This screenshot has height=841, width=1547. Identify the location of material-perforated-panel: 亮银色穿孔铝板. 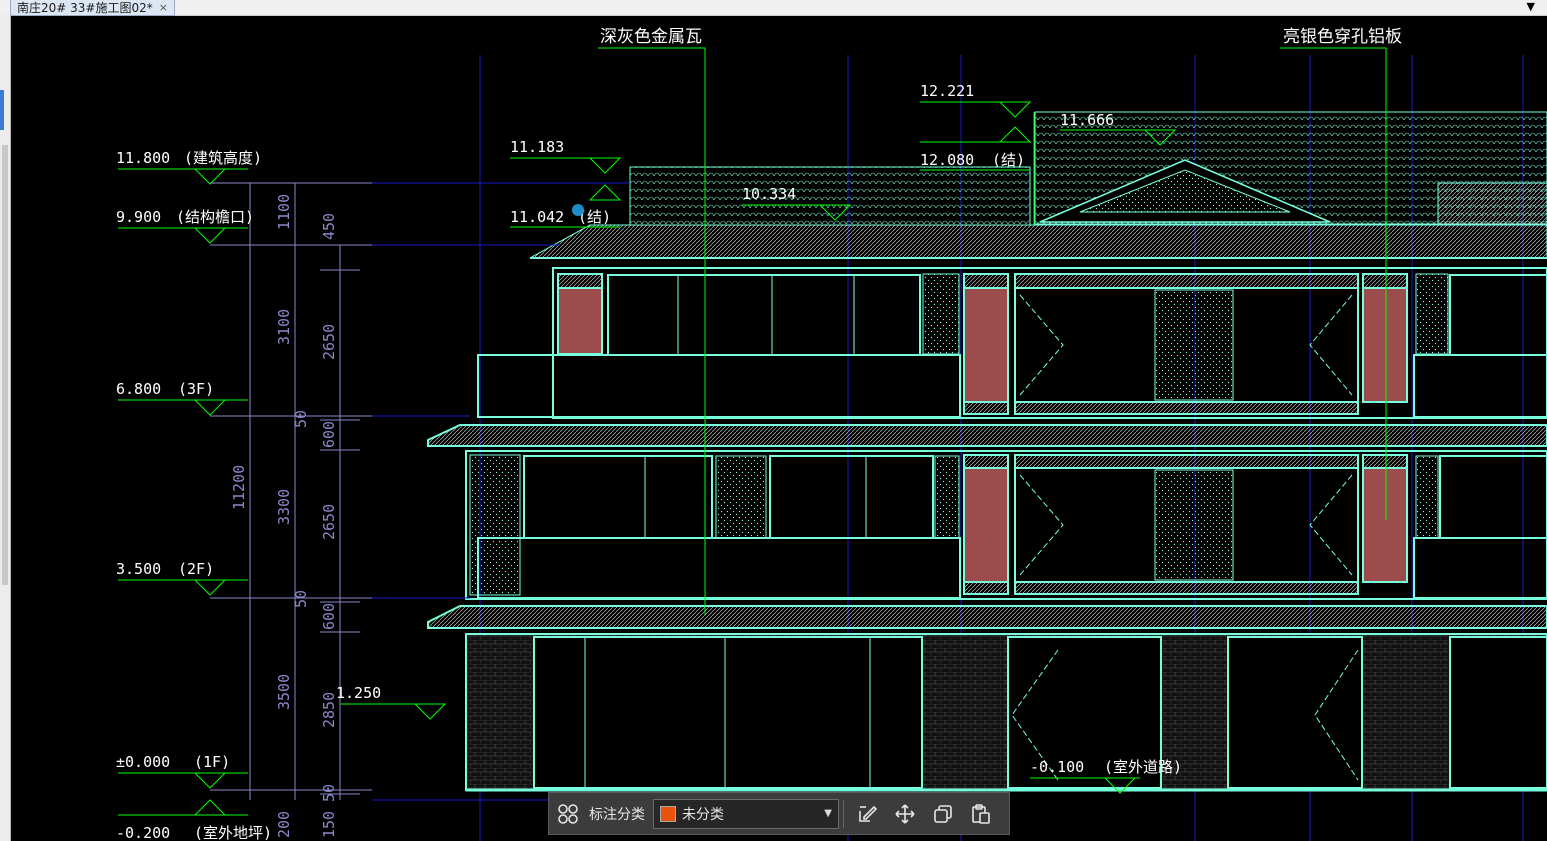
(1342, 37).